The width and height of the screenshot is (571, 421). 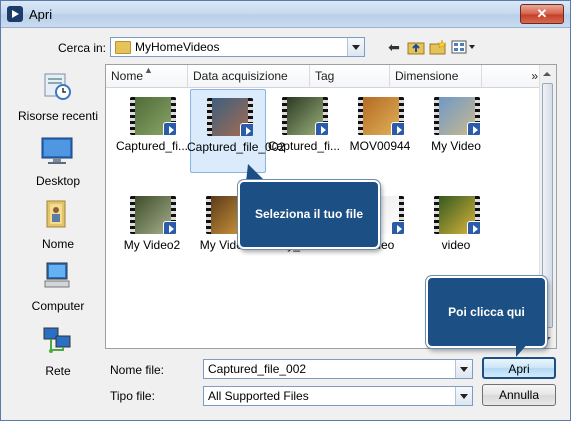 I want to click on place-recent: Risorse recenti, so click(x=56, y=101).